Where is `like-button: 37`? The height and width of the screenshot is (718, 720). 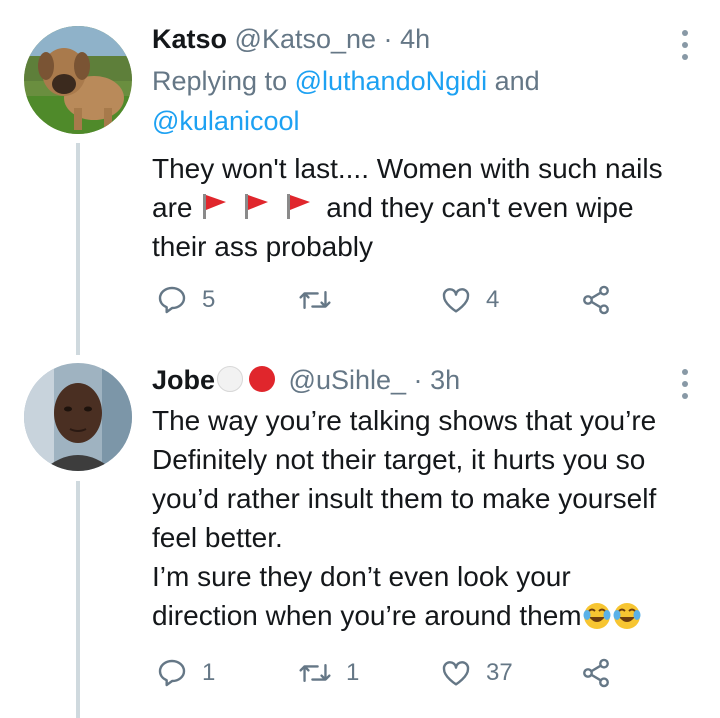 like-button: 37 is located at coordinates (476, 673).